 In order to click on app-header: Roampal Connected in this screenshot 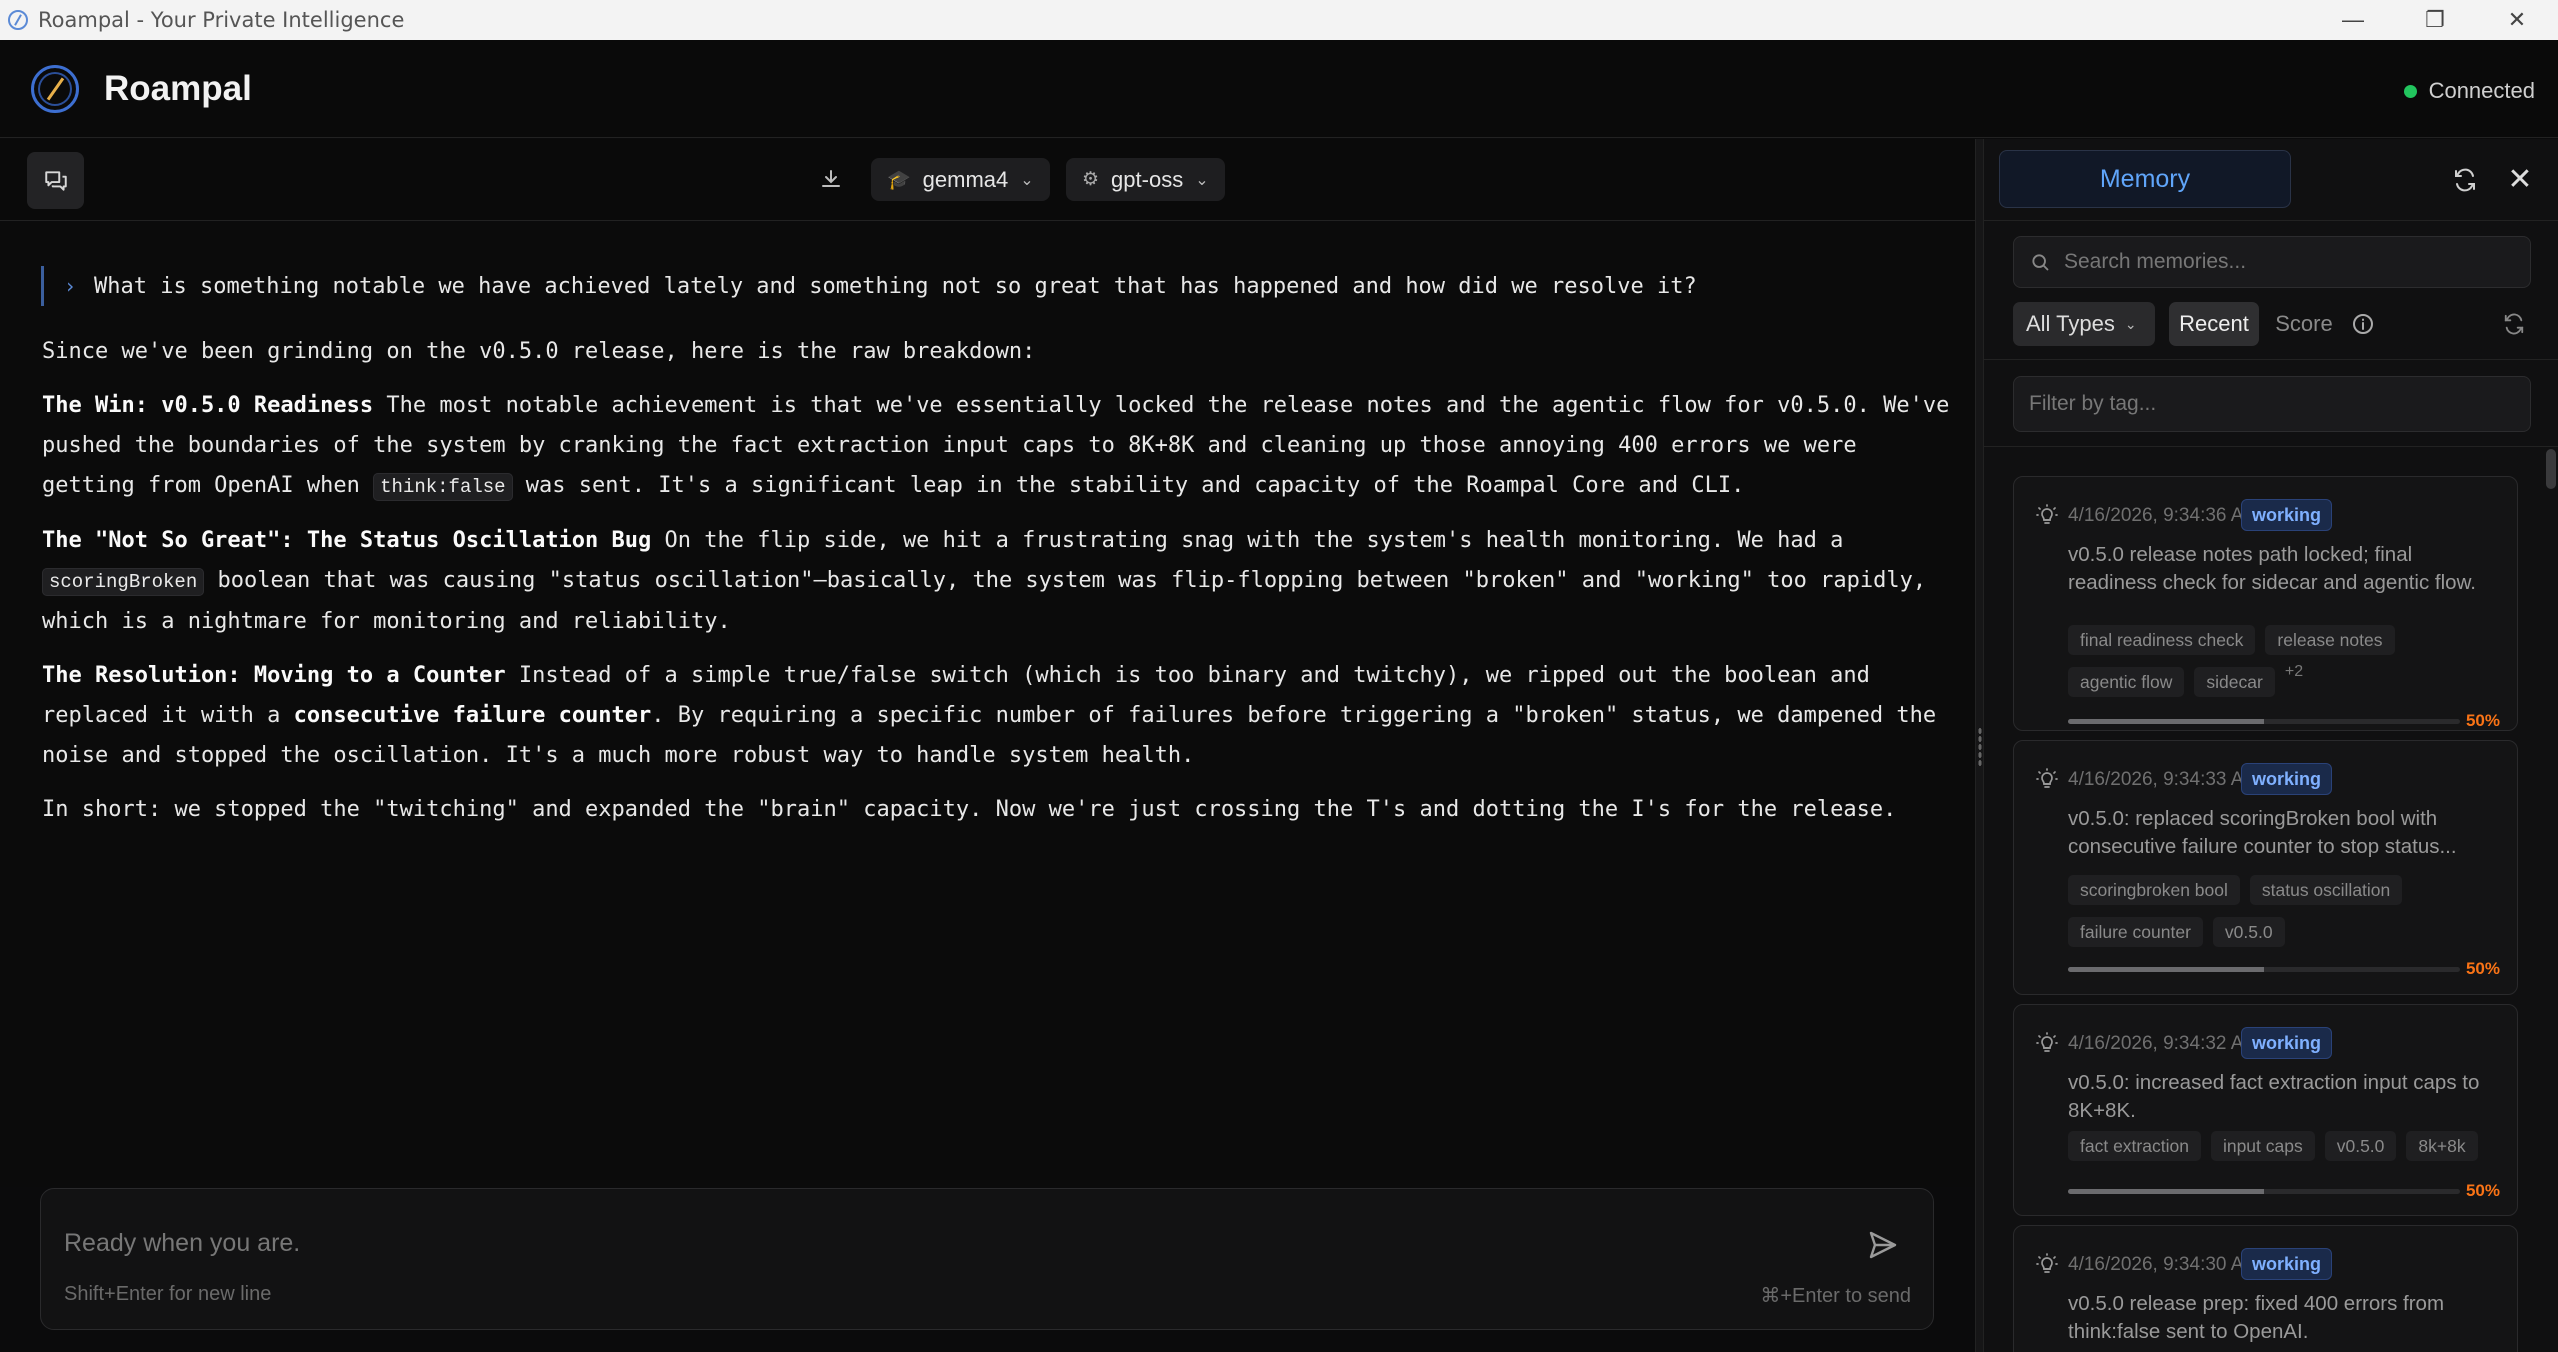, I will do `click(1279, 89)`.